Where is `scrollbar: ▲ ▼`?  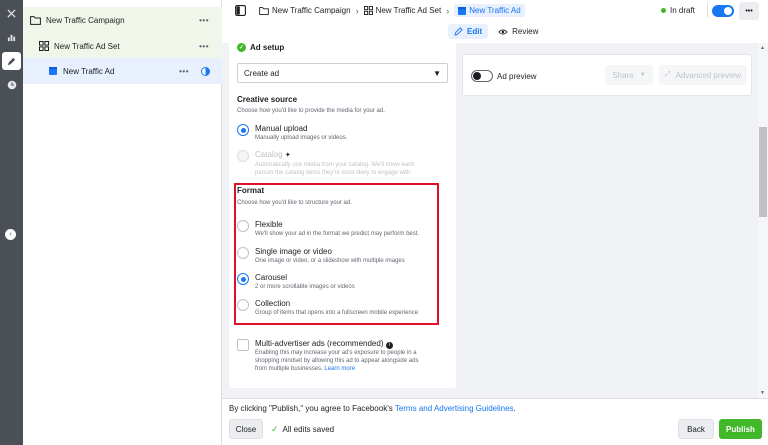
scrollbar: ▲ ▼ is located at coordinates (763, 220).